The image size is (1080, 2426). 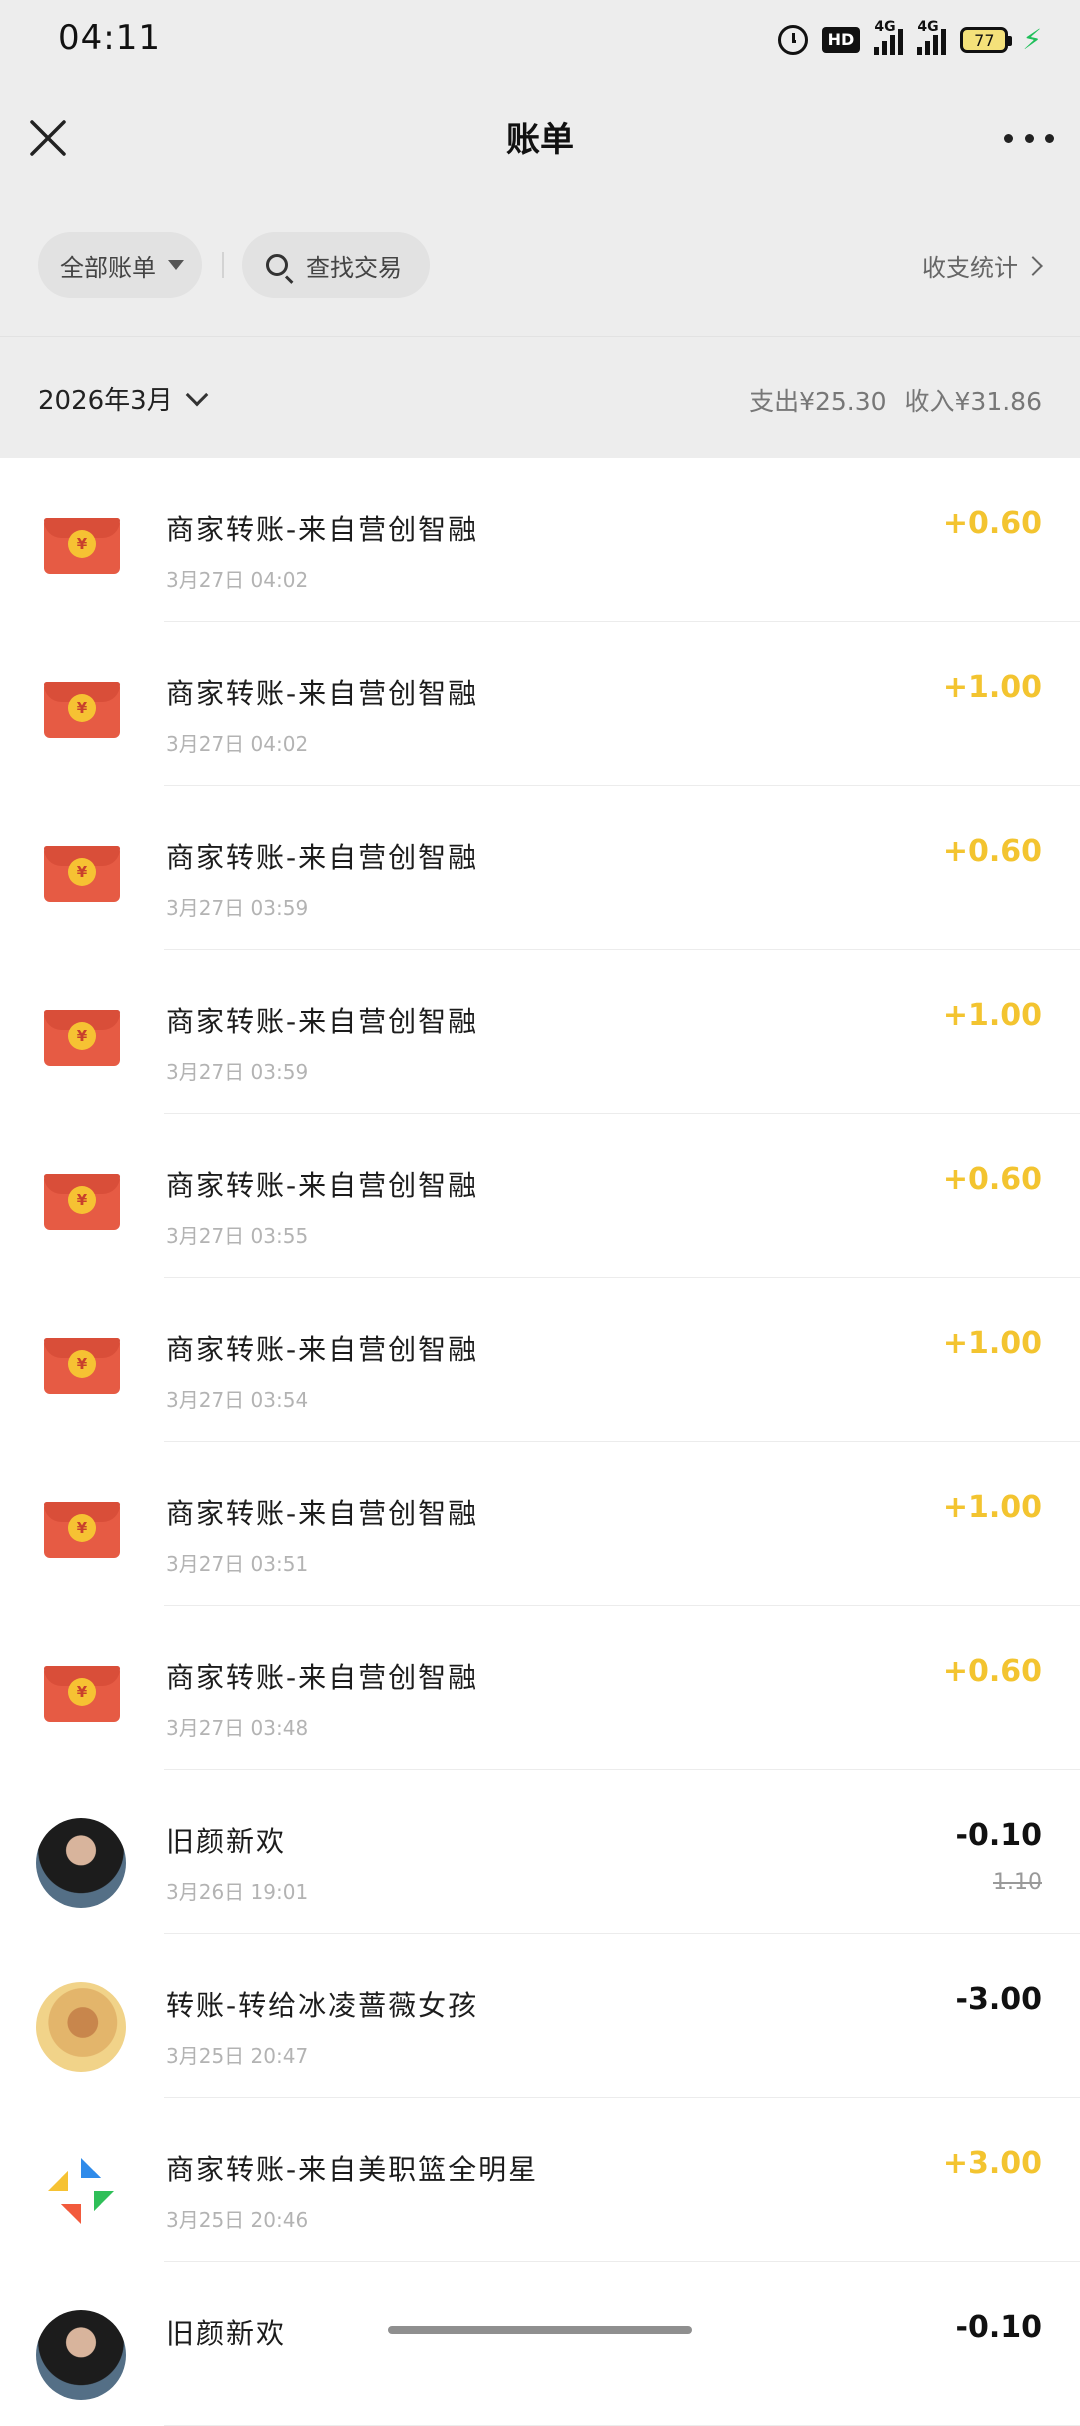 I want to click on transaction-amount: +3.00, so click(x=992, y=2163).